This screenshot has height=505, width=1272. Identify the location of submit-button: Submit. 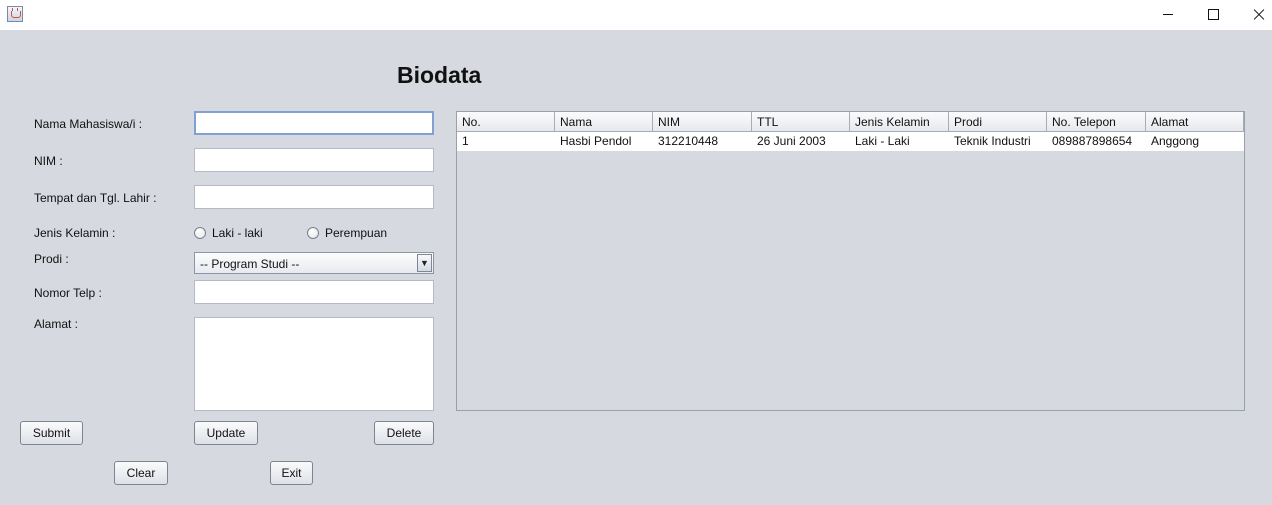
(51, 433).